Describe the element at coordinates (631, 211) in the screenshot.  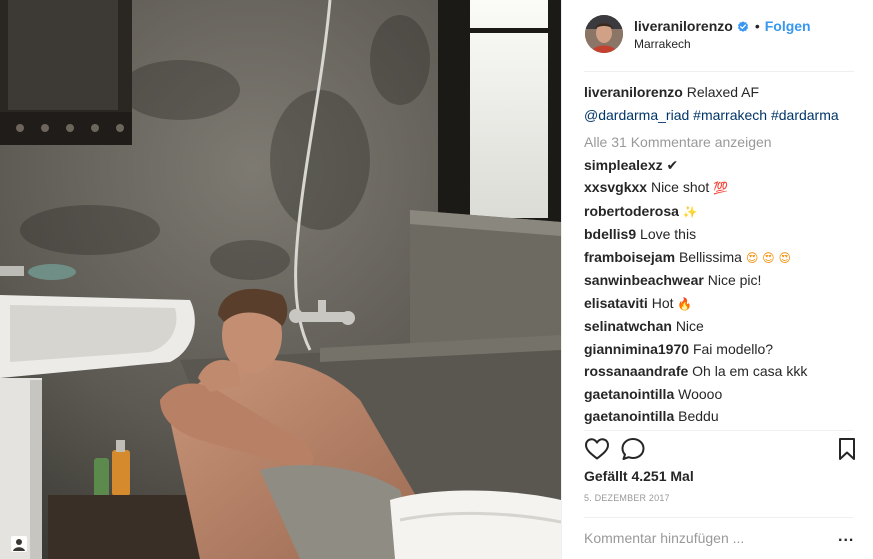
I see `comment-username: robertoderosa` at that location.